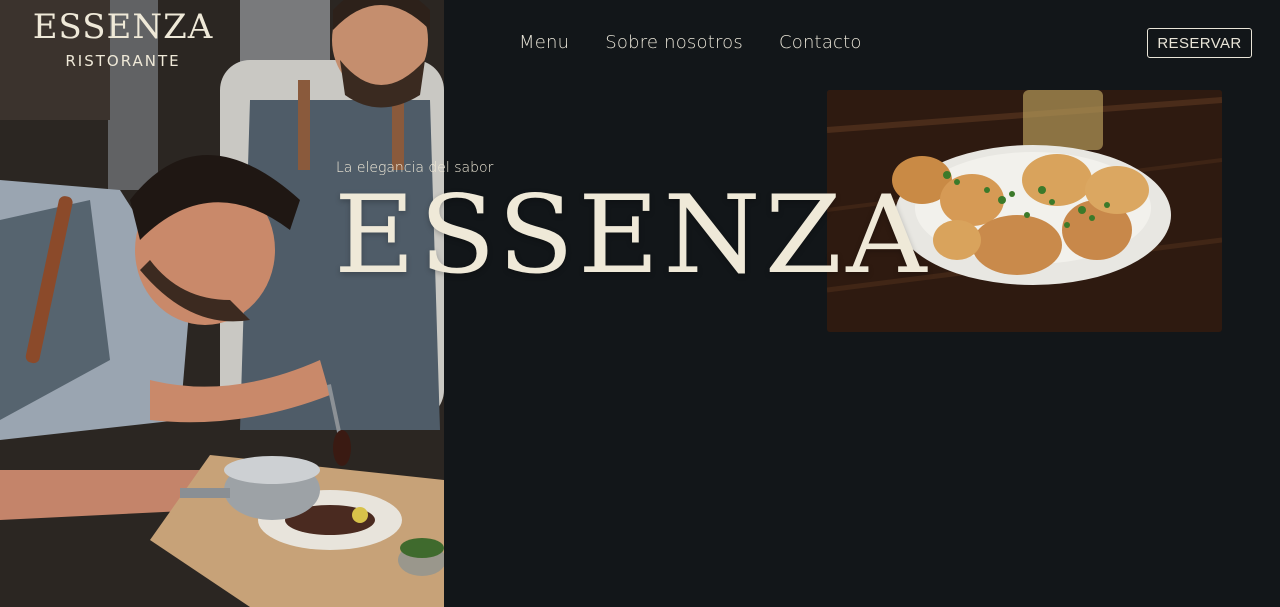  Describe the element at coordinates (123, 61) in the screenshot. I see `brand-subtitle: RISTORANTE` at that location.